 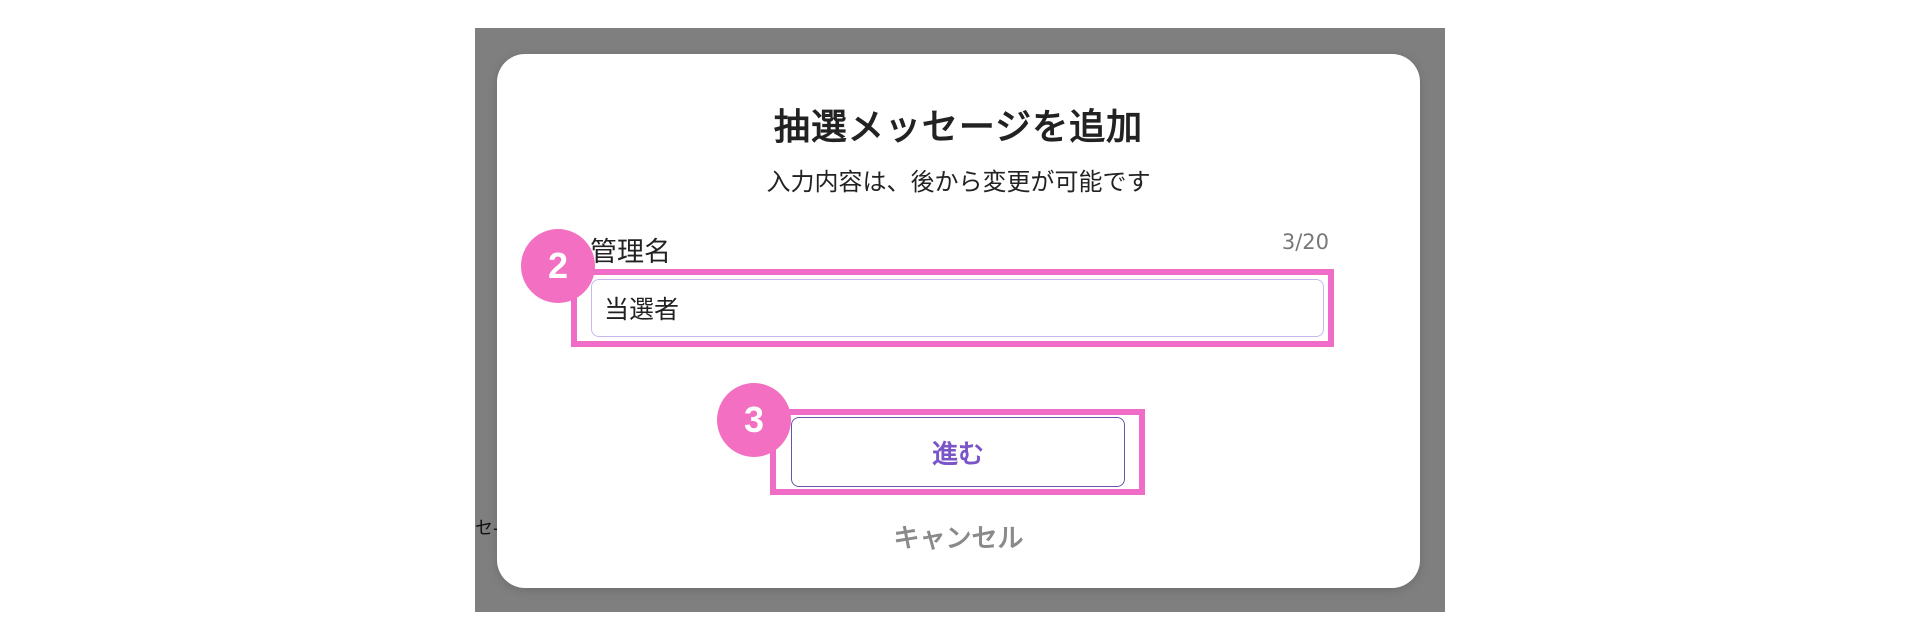 I want to click on cancel-link: キャンセル, so click(x=958, y=536).